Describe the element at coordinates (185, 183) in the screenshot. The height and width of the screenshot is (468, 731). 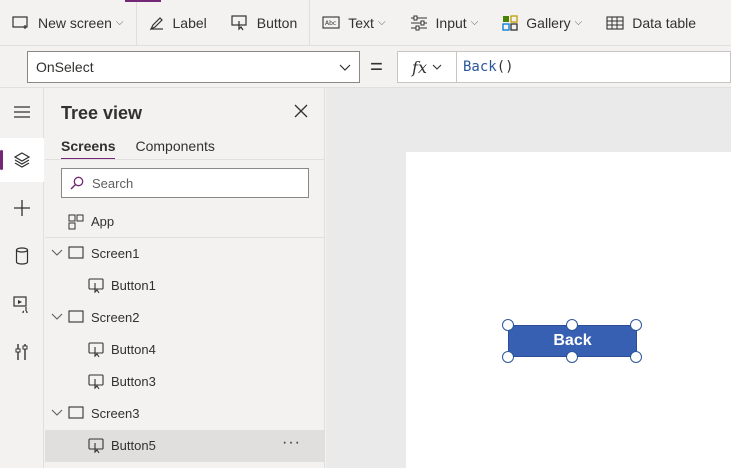
I see `search-input: Search` at that location.